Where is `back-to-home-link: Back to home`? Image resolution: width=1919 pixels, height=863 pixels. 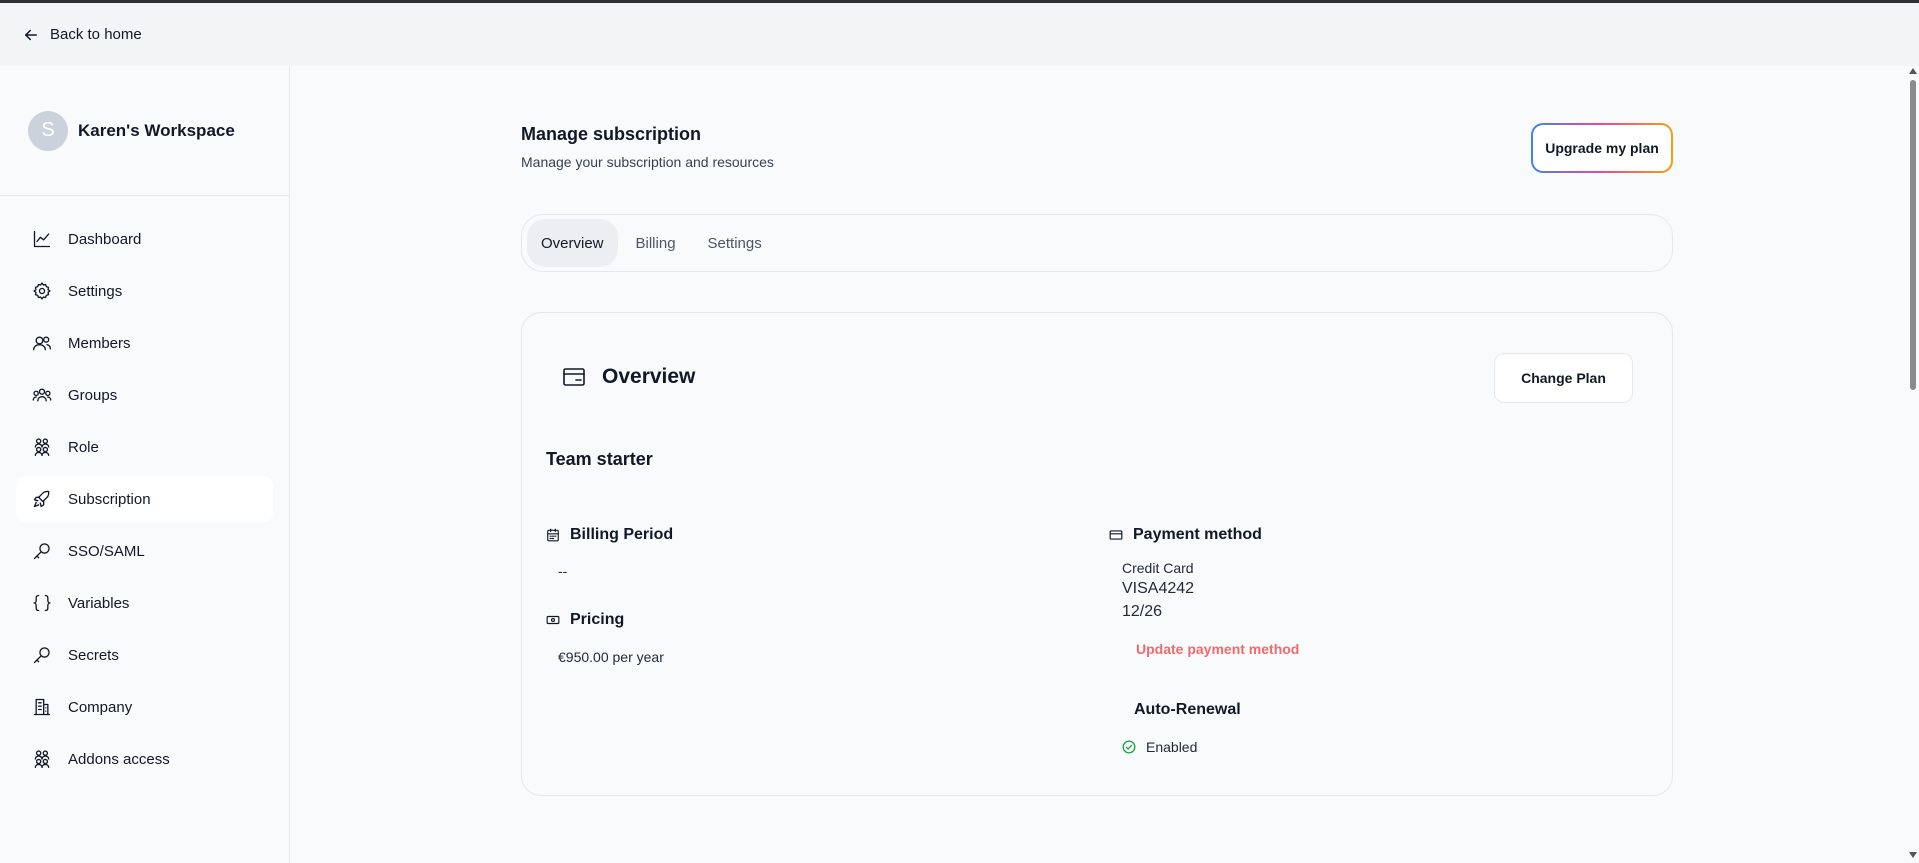 back-to-home-link: Back to home is located at coordinates (82, 35).